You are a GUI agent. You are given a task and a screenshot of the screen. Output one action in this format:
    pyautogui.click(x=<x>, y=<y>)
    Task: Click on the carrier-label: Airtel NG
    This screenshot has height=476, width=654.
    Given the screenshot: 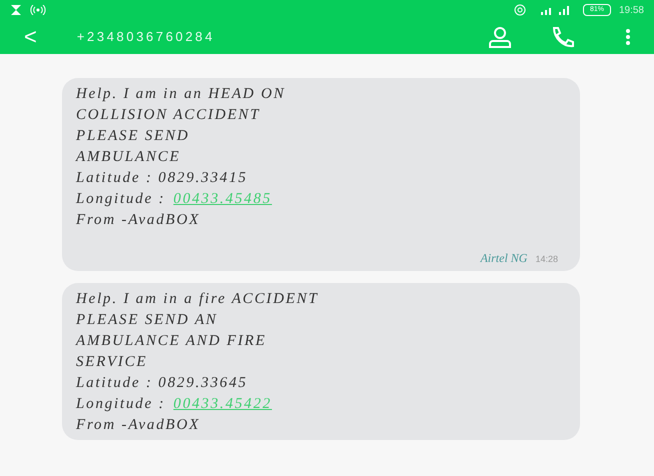 What is the action you would take?
    pyautogui.click(x=504, y=258)
    